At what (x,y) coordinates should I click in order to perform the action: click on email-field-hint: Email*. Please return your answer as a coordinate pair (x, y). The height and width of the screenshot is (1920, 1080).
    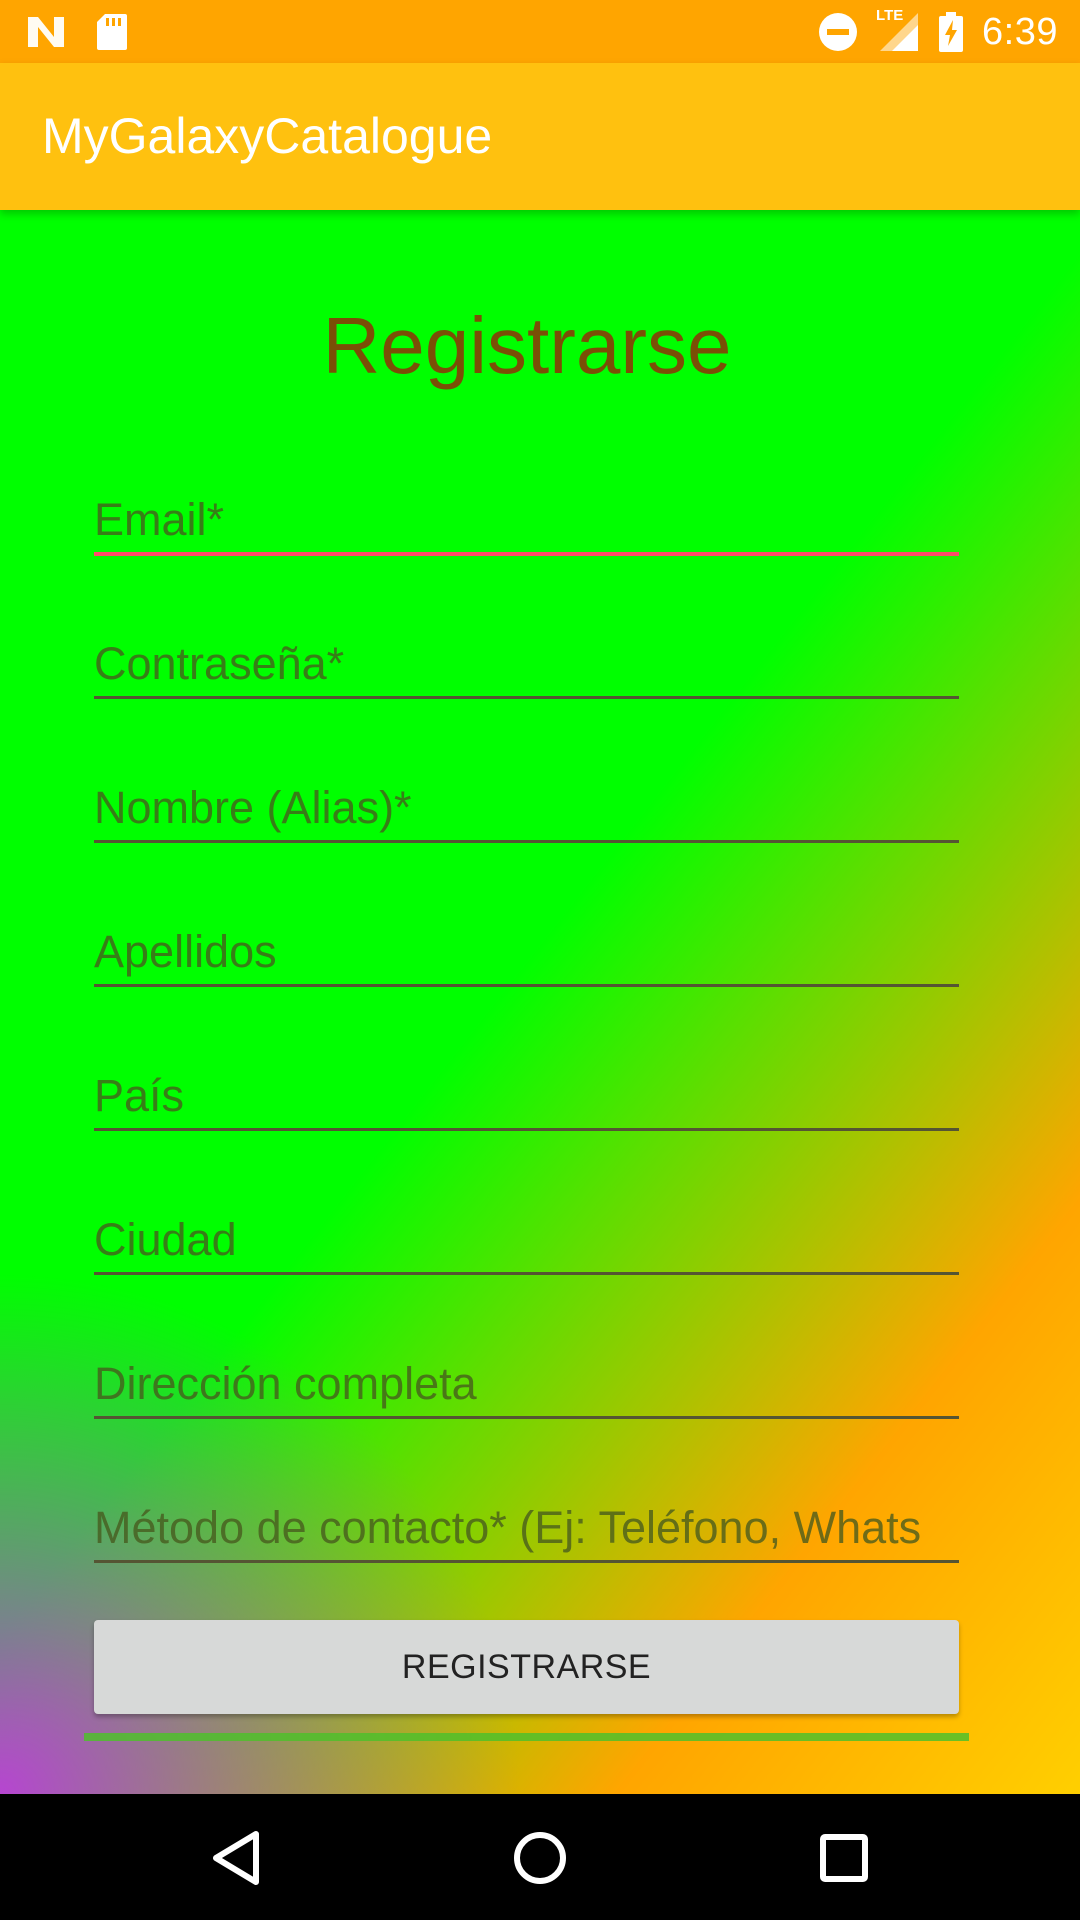
    Looking at the image, I should click on (159, 519).